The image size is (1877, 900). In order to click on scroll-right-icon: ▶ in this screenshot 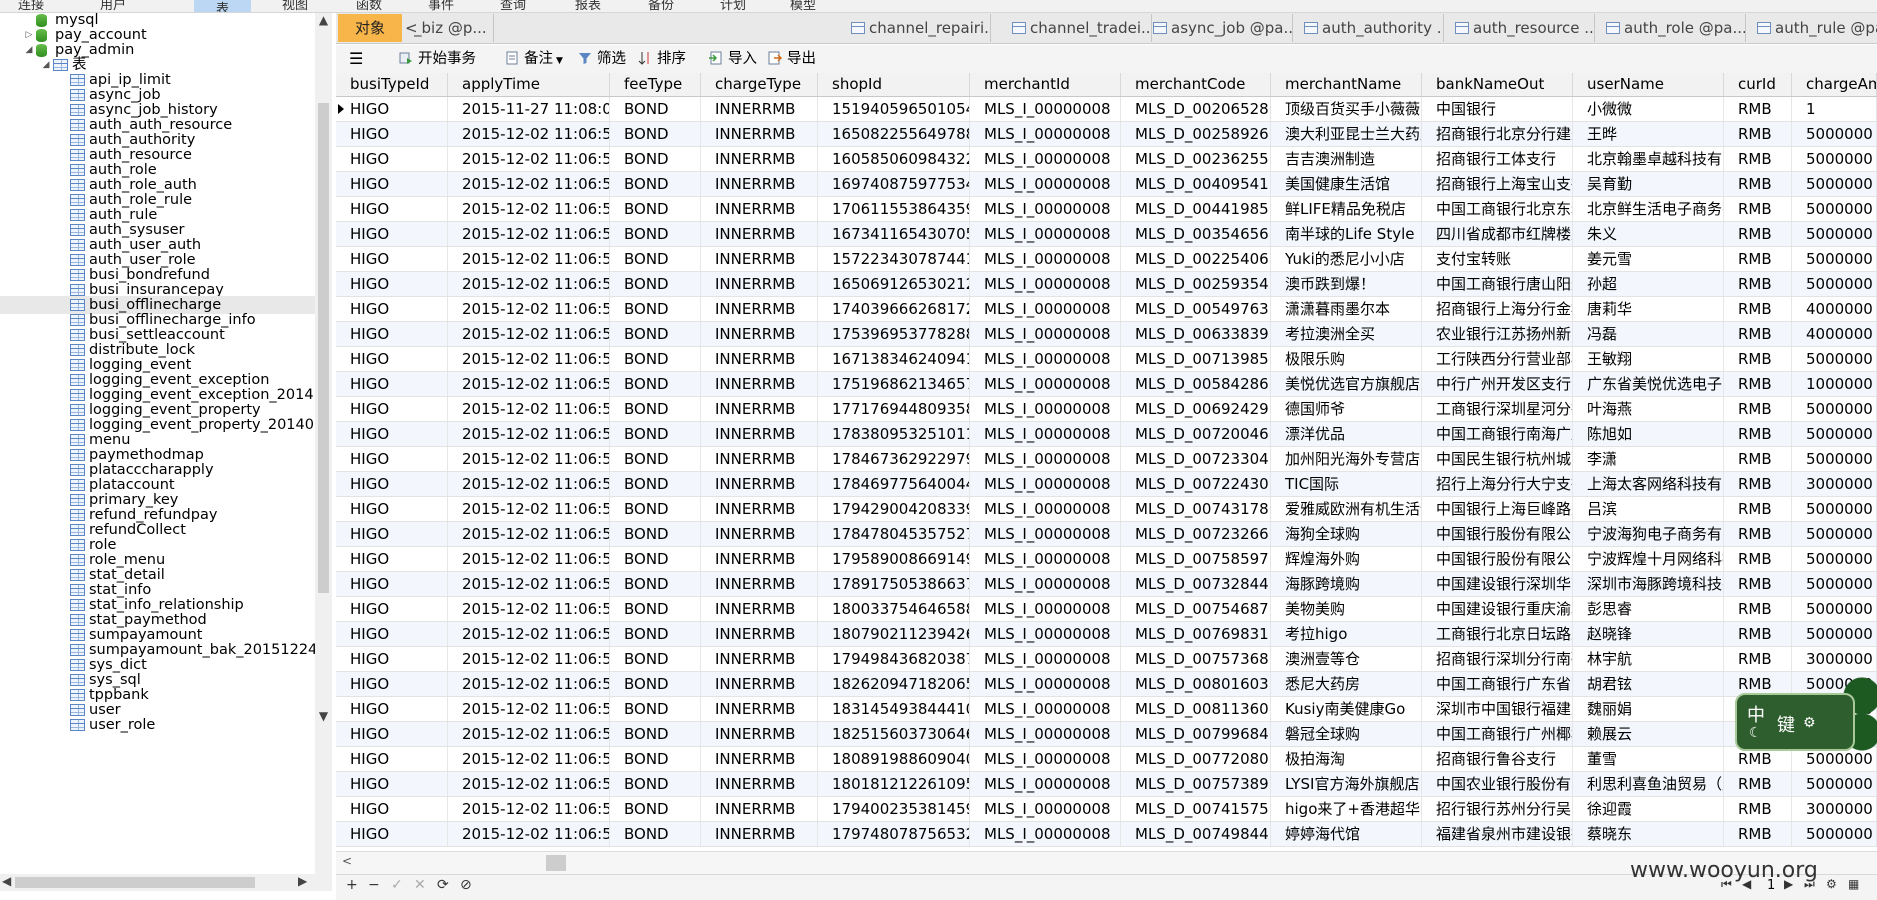, I will do `click(302, 881)`.